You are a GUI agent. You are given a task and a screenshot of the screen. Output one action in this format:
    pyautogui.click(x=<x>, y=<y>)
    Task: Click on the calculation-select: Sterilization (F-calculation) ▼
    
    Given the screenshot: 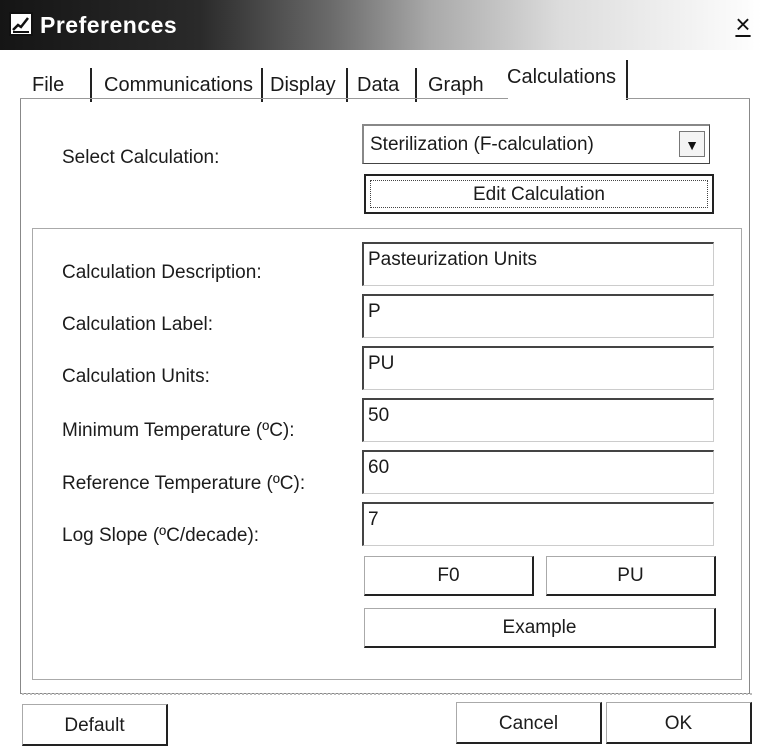 What is the action you would take?
    pyautogui.click(x=536, y=144)
    